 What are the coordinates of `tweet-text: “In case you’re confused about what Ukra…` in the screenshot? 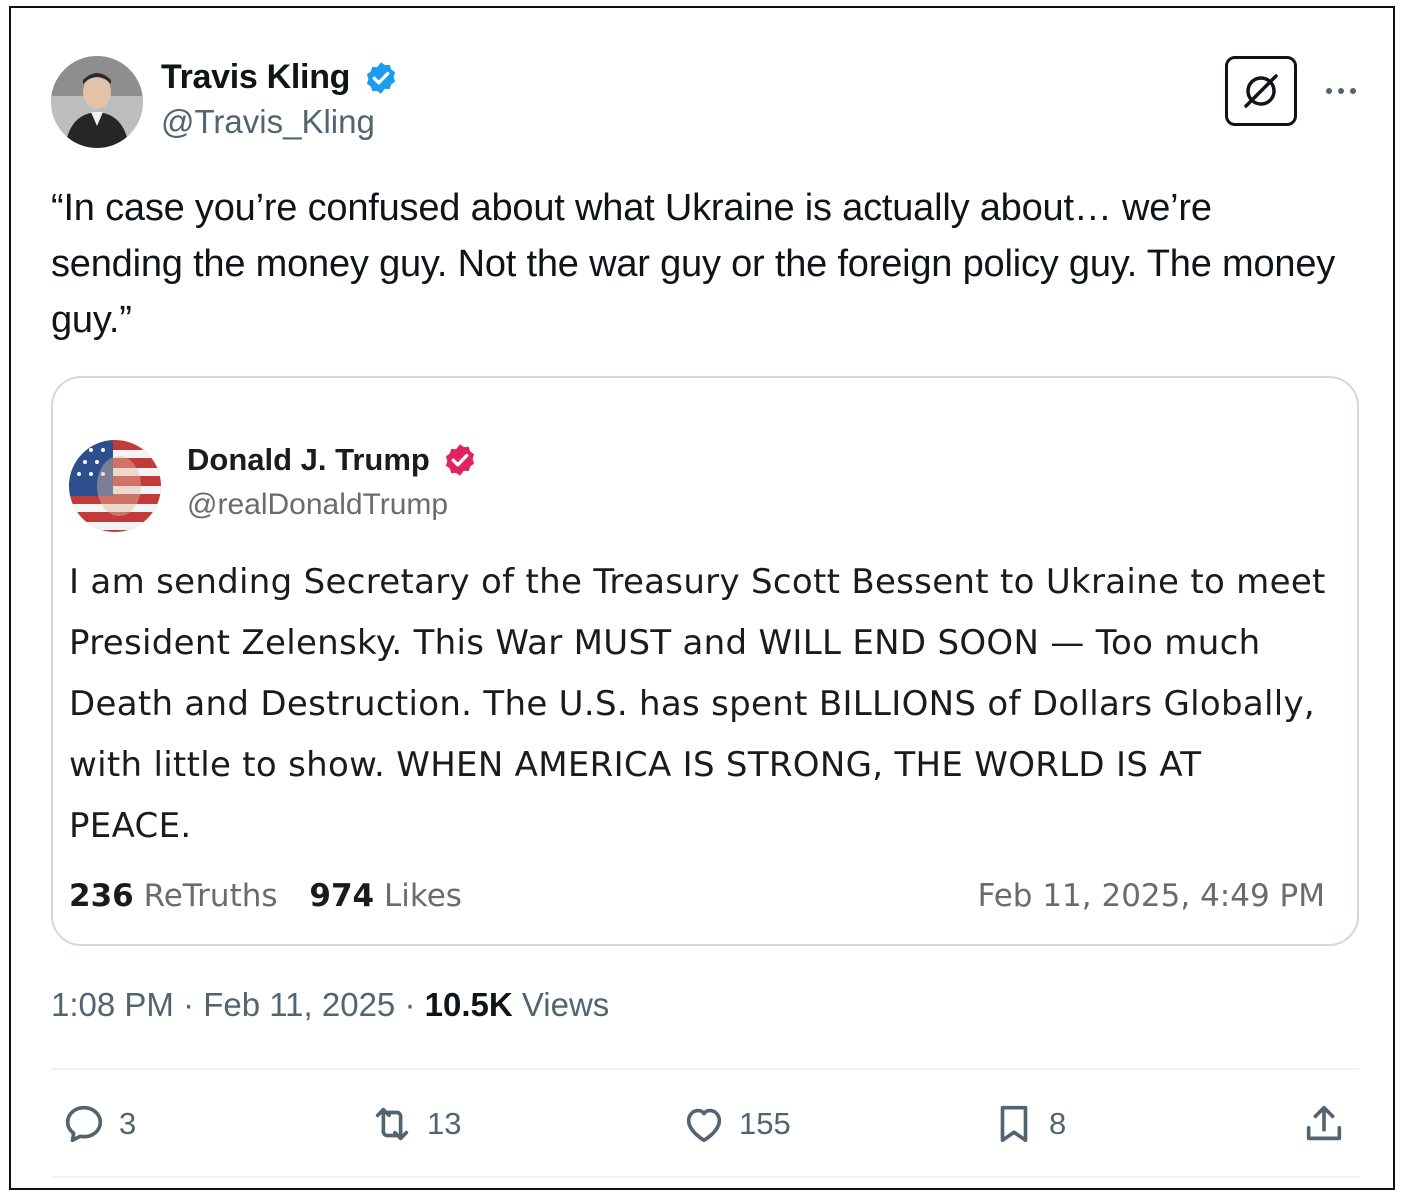 It's located at (693, 264).